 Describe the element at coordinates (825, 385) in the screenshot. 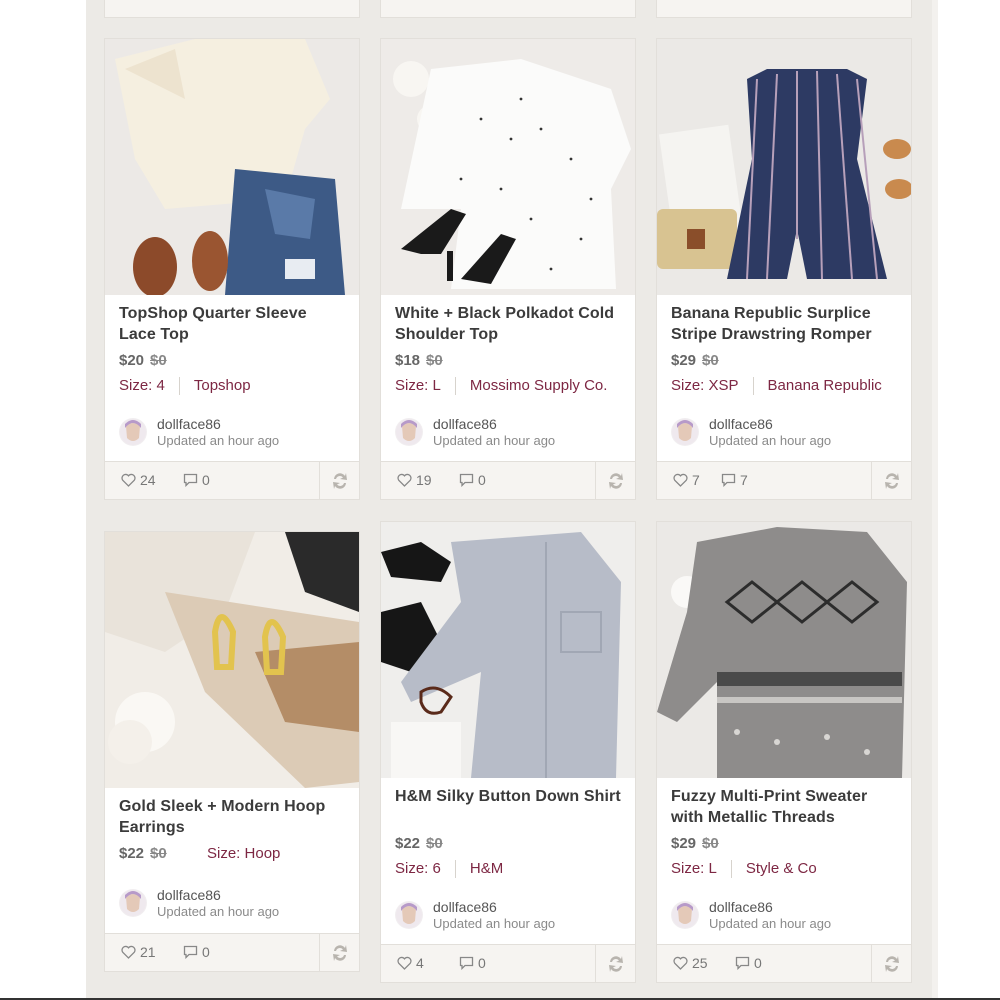

I see `brand-link: Banana Republic` at that location.